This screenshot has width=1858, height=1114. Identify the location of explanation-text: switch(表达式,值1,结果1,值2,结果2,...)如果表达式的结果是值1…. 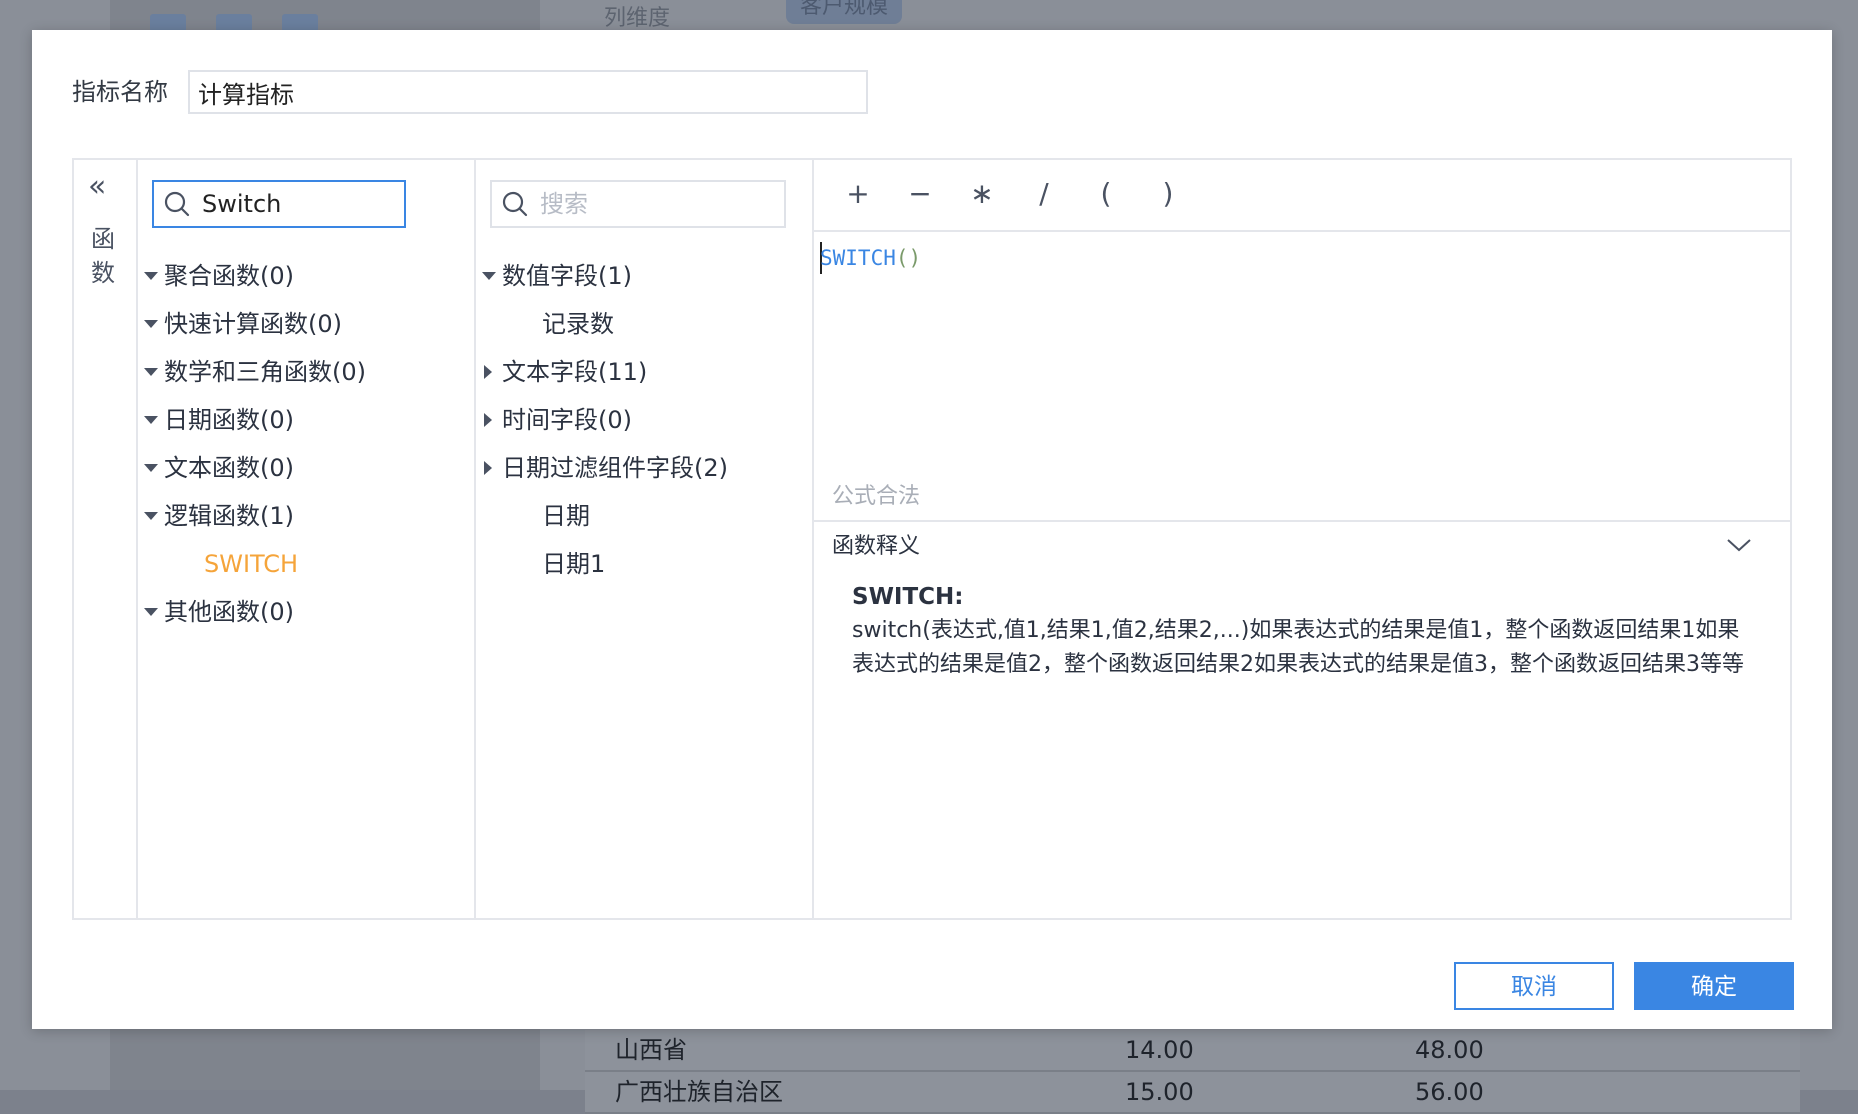
(1298, 647).